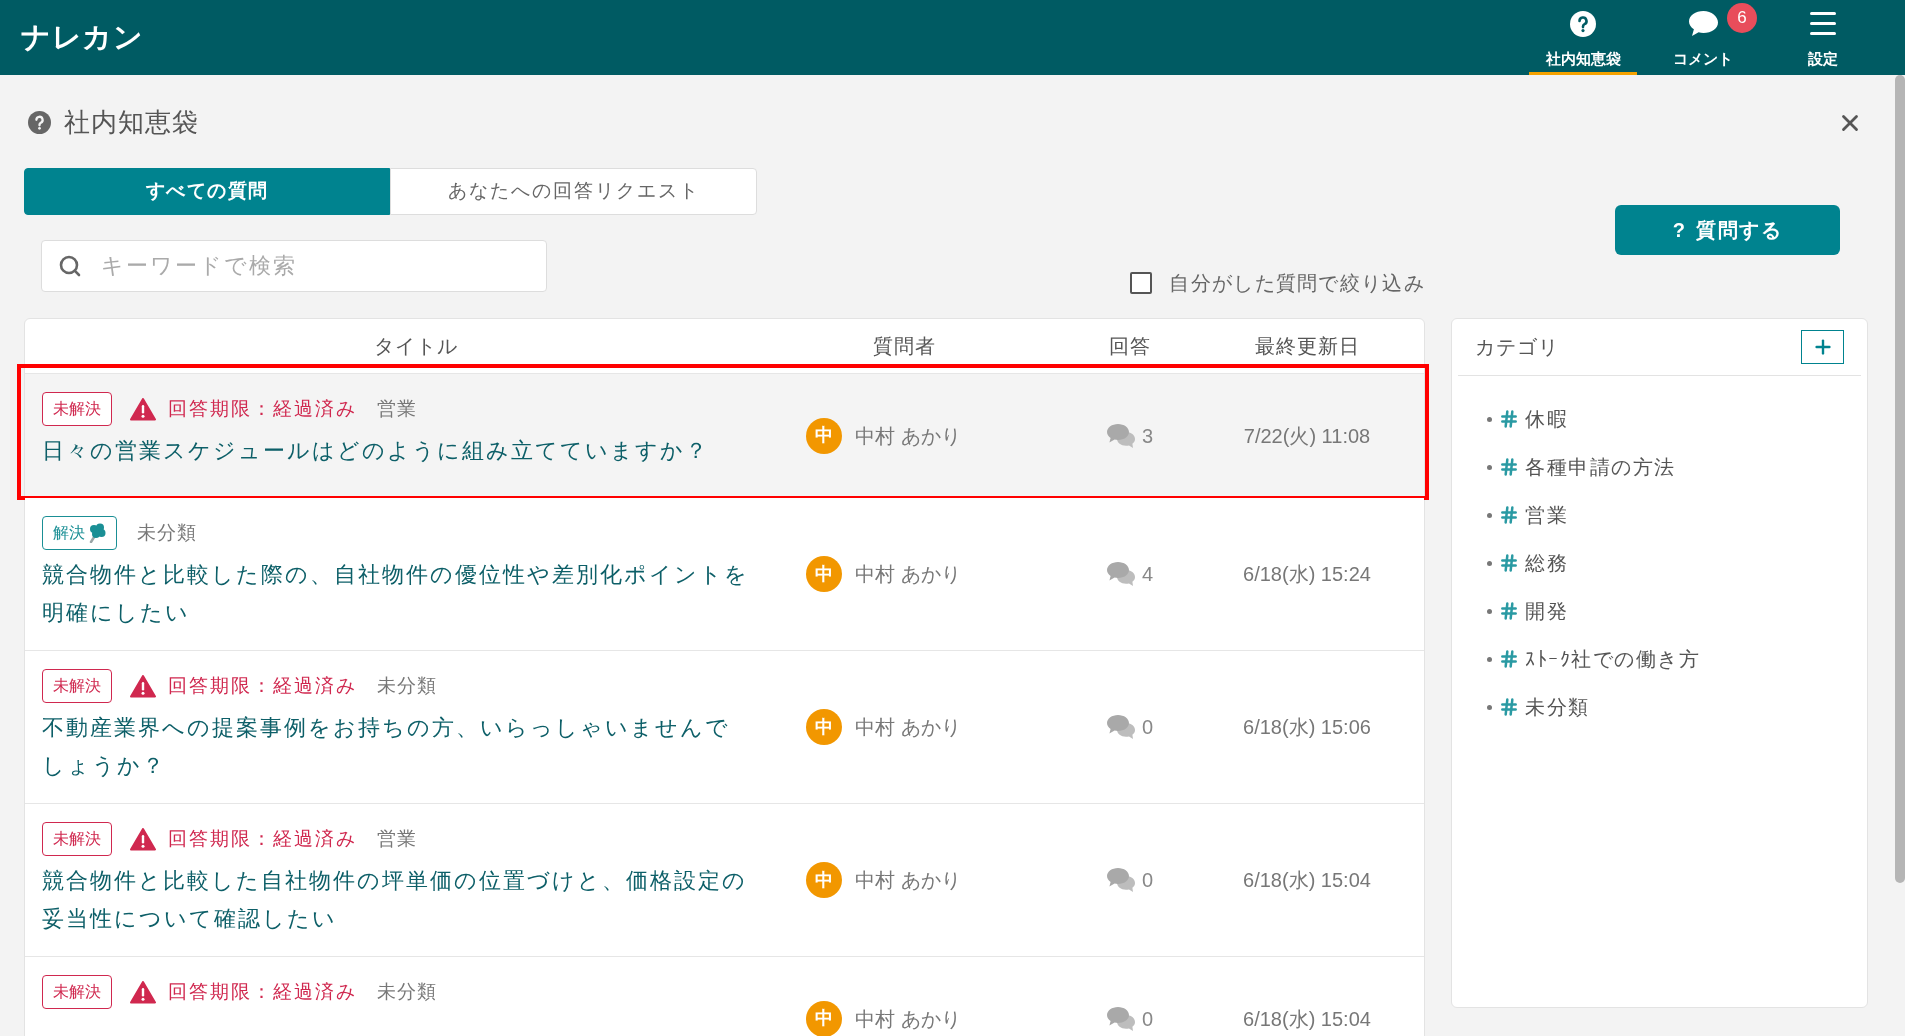 The width and height of the screenshot is (1905, 1036). What do you see at coordinates (1130, 346) in the screenshot?
I see `column-header: 回答` at bounding box center [1130, 346].